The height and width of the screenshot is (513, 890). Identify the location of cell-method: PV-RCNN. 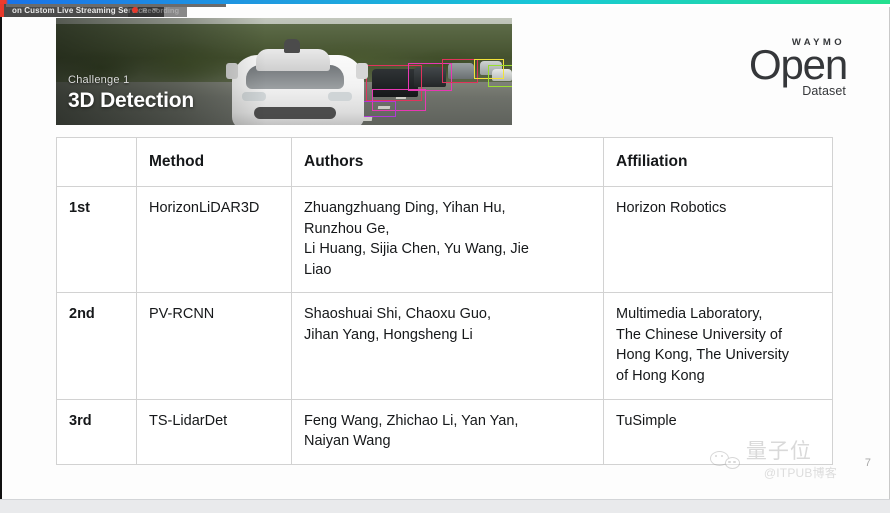
(214, 346).